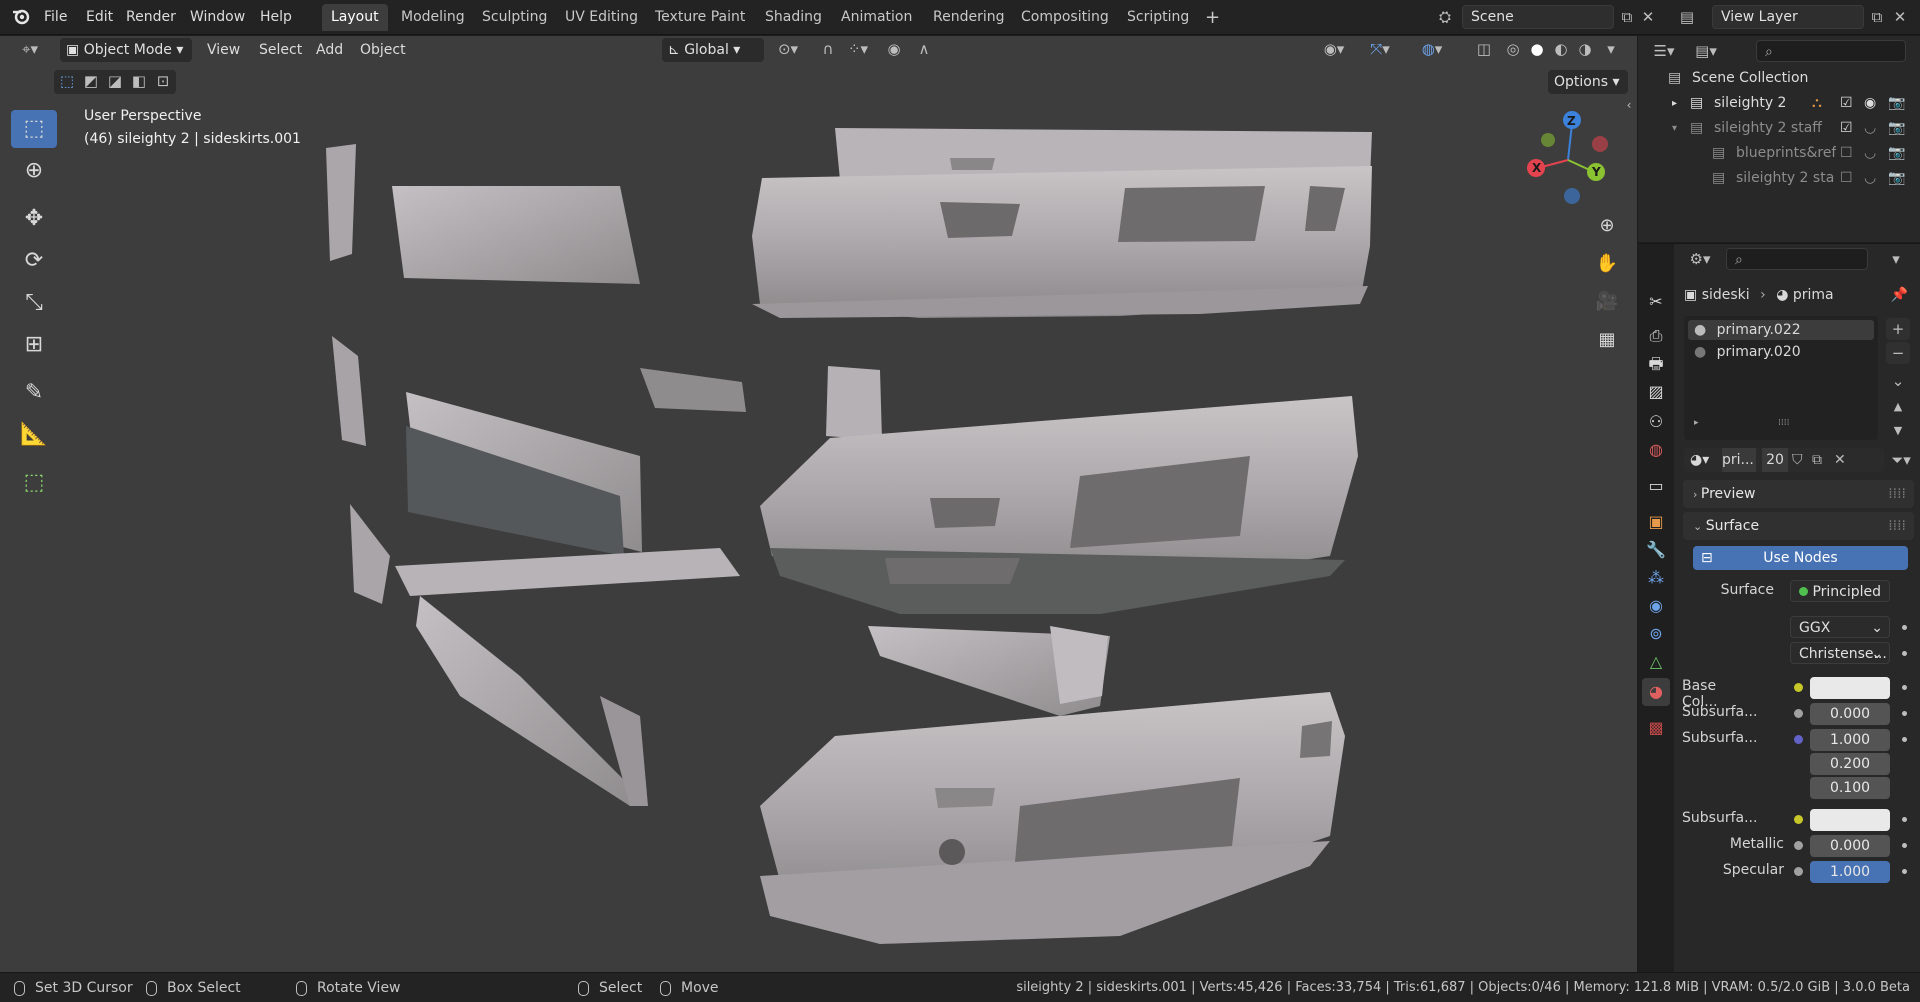 Image resolution: width=1920 pixels, height=1002 pixels. What do you see at coordinates (1656, 302) in the screenshot?
I see `tool-settings-icon: ✂` at bounding box center [1656, 302].